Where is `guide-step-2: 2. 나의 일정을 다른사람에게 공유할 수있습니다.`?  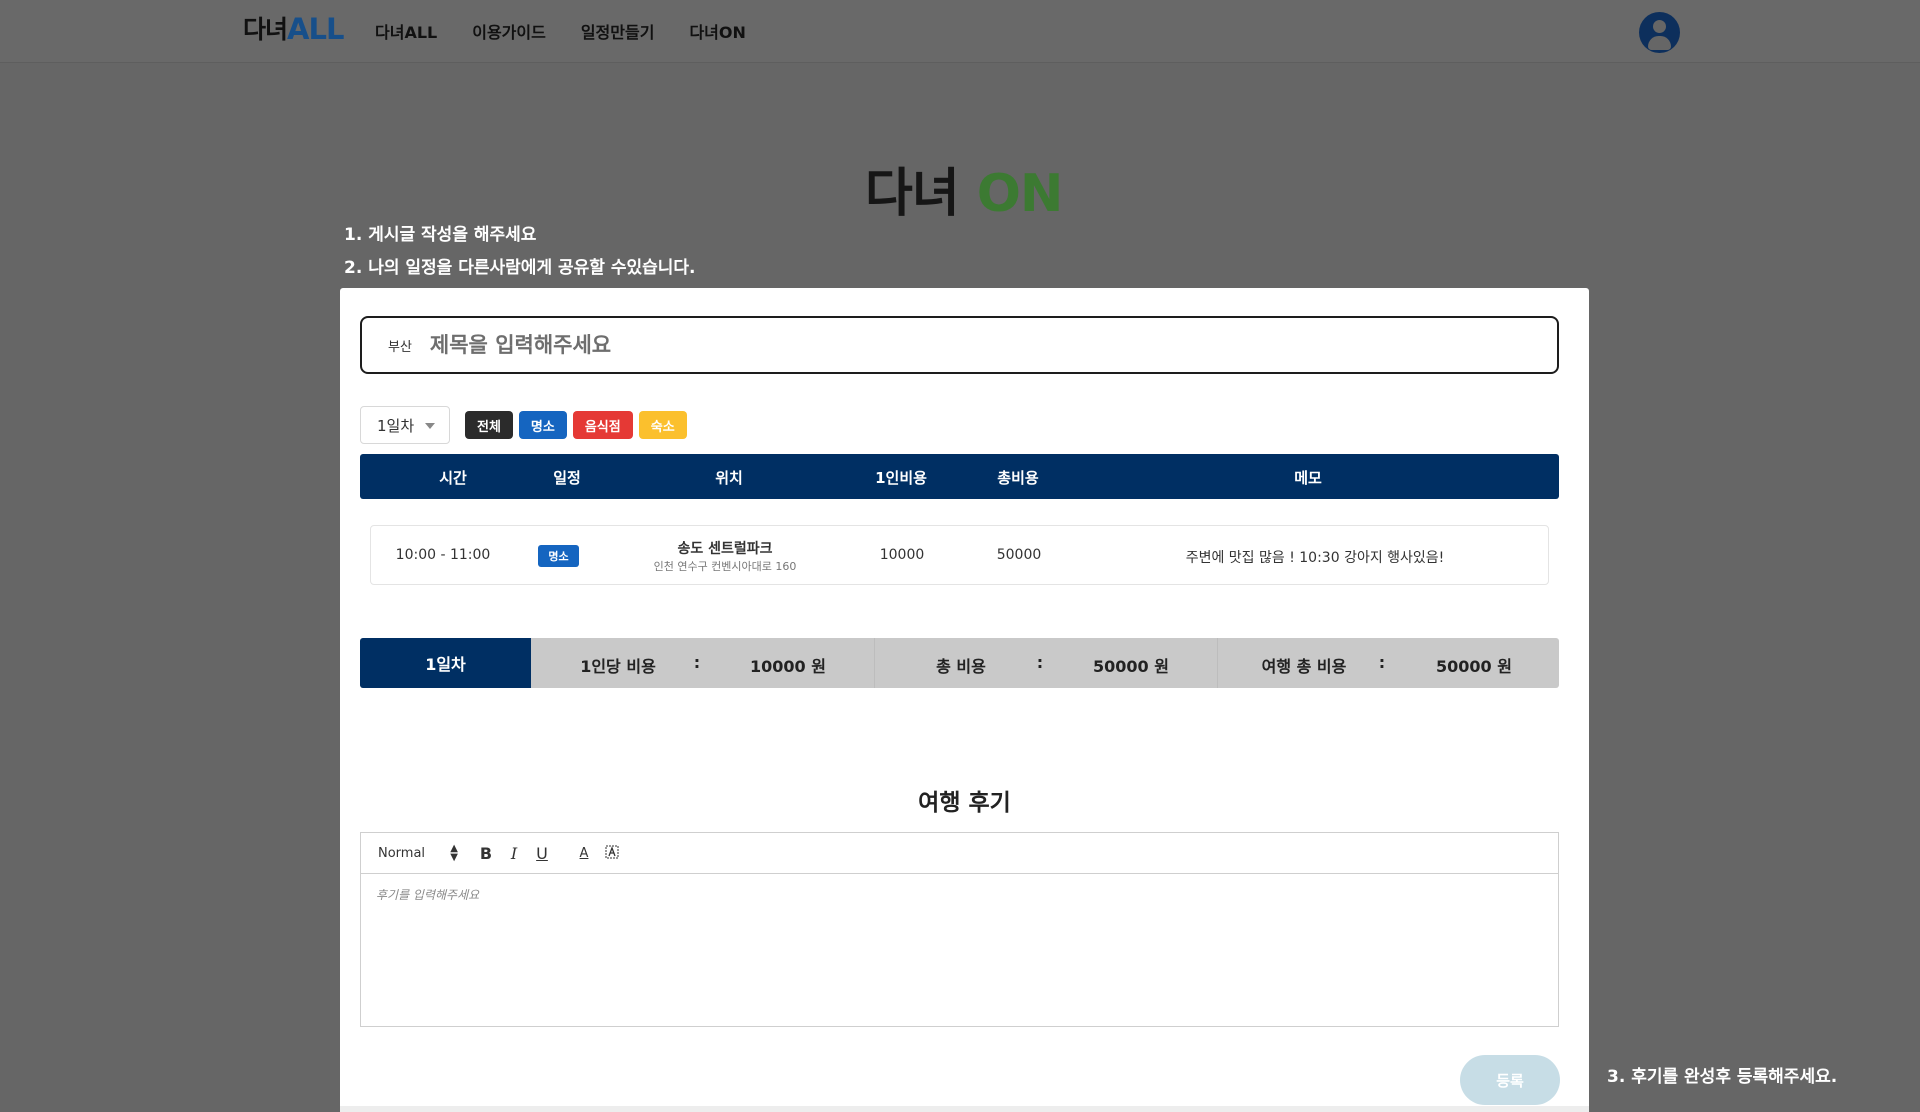
guide-step-2: 2. 나의 일정을 다른사람에게 공유할 수있습니다. is located at coordinates (520, 268).